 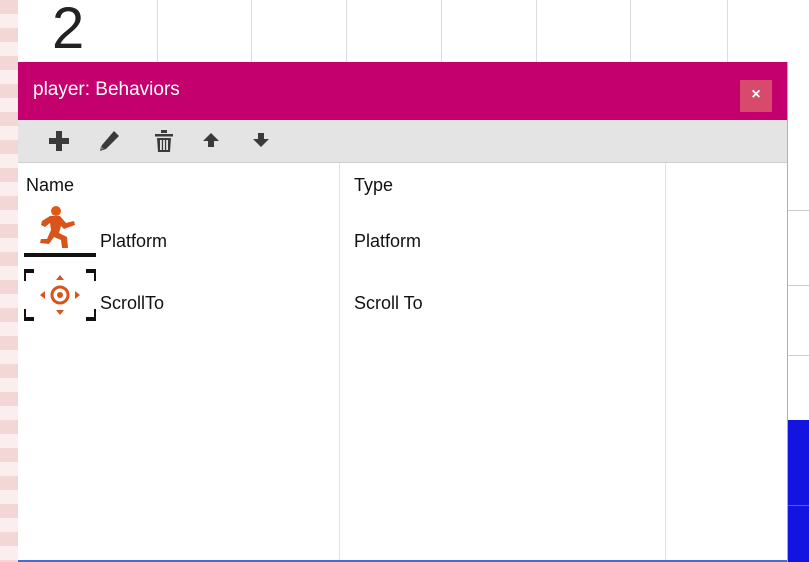 What do you see at coordinates (388, 241) in the screenshot?
I see `behavior-type: Platform` at bounding box center [388, 241].